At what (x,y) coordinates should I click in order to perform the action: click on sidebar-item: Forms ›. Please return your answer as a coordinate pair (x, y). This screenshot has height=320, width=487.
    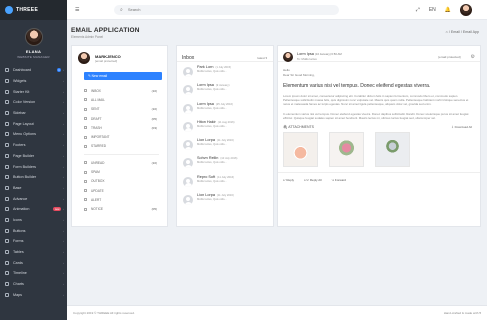
    Looking at the image, I should click on (33, 241).